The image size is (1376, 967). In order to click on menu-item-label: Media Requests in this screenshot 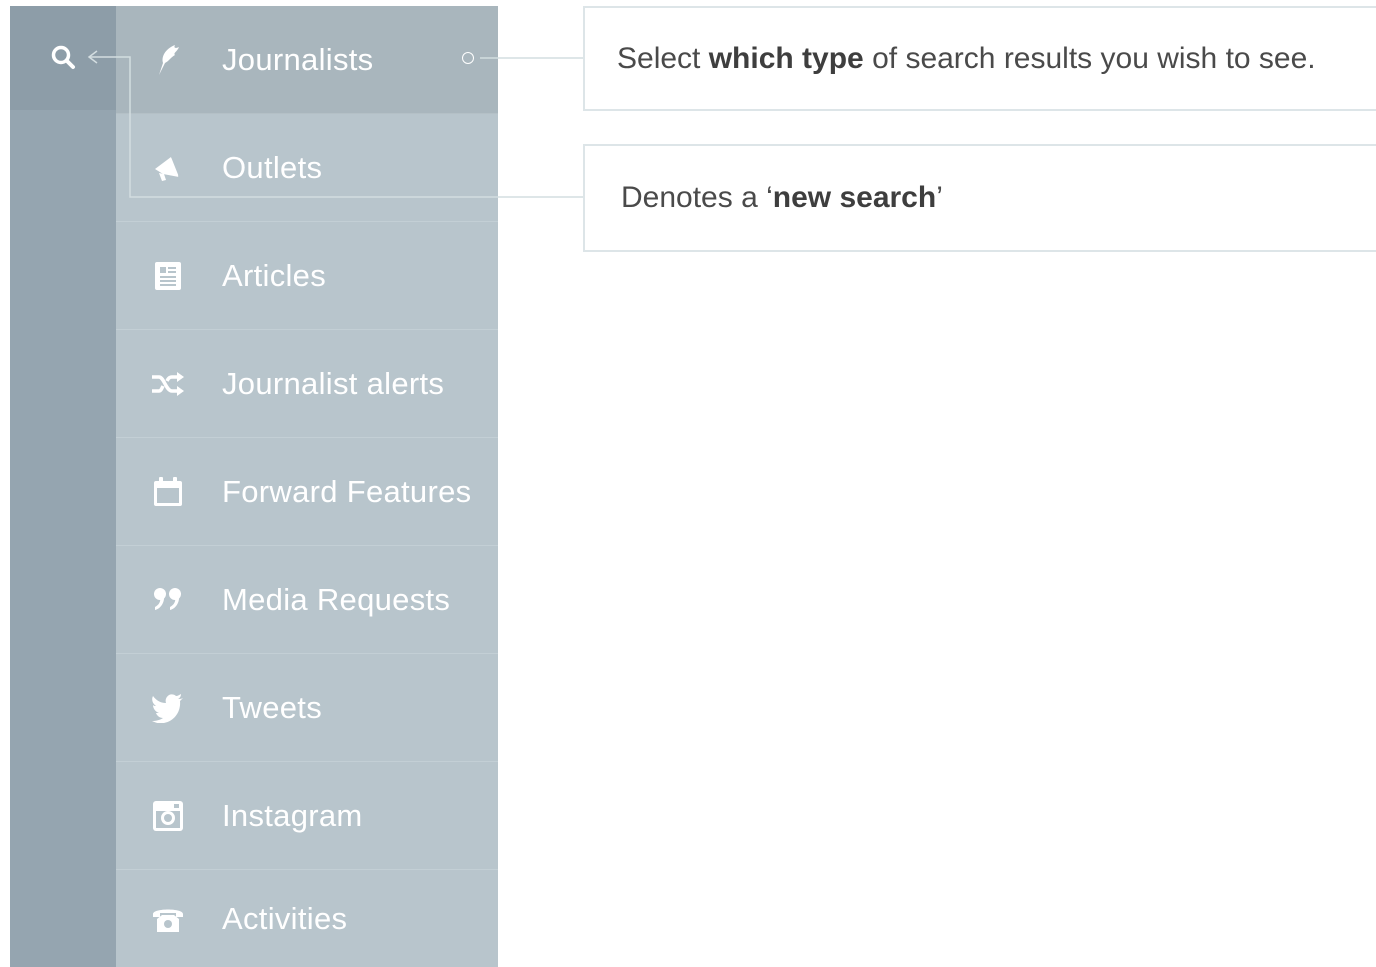, I will do `click(336, 599)`.